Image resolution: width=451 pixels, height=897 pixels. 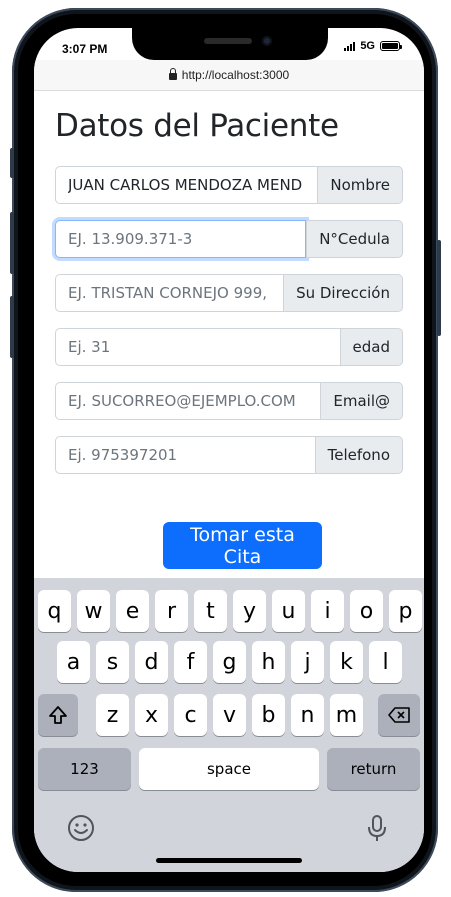 I want to click on microphone-icon, so click(x=377, y=829).